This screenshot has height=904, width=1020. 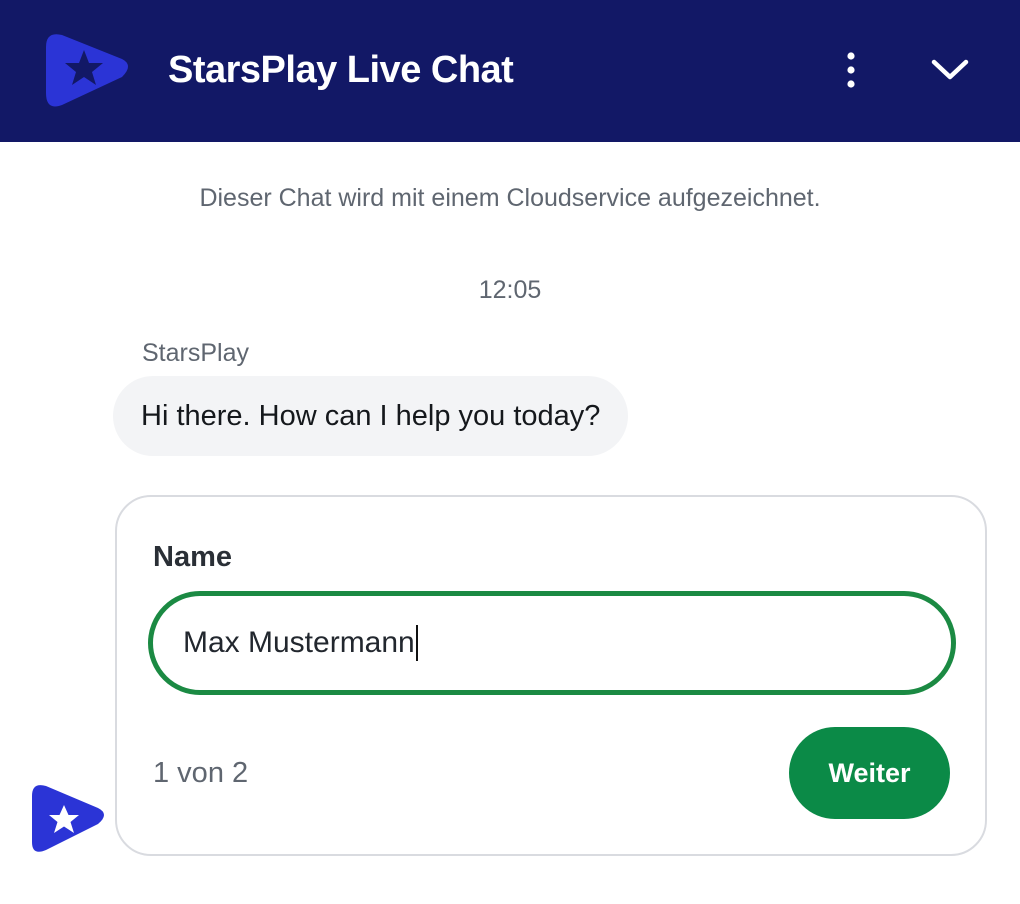 What do you see at coordinates (68, 820) in the screenshot?
I see `starsplay-avatar-icon` at bounding box center [68, 820].